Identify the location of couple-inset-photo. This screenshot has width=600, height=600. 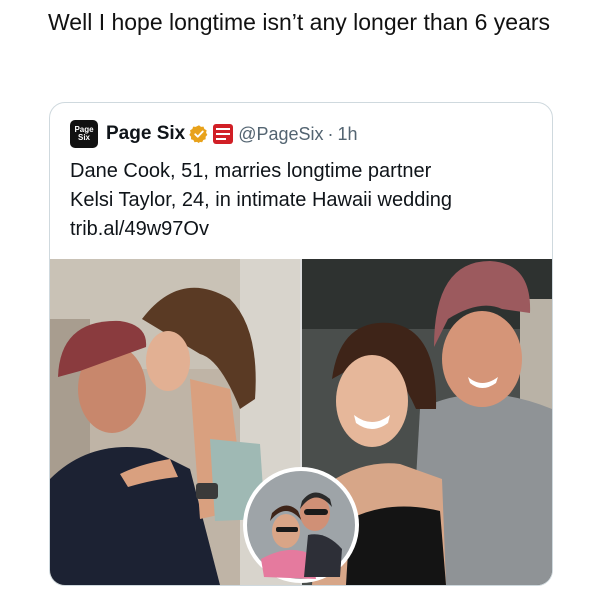
(301, 525).